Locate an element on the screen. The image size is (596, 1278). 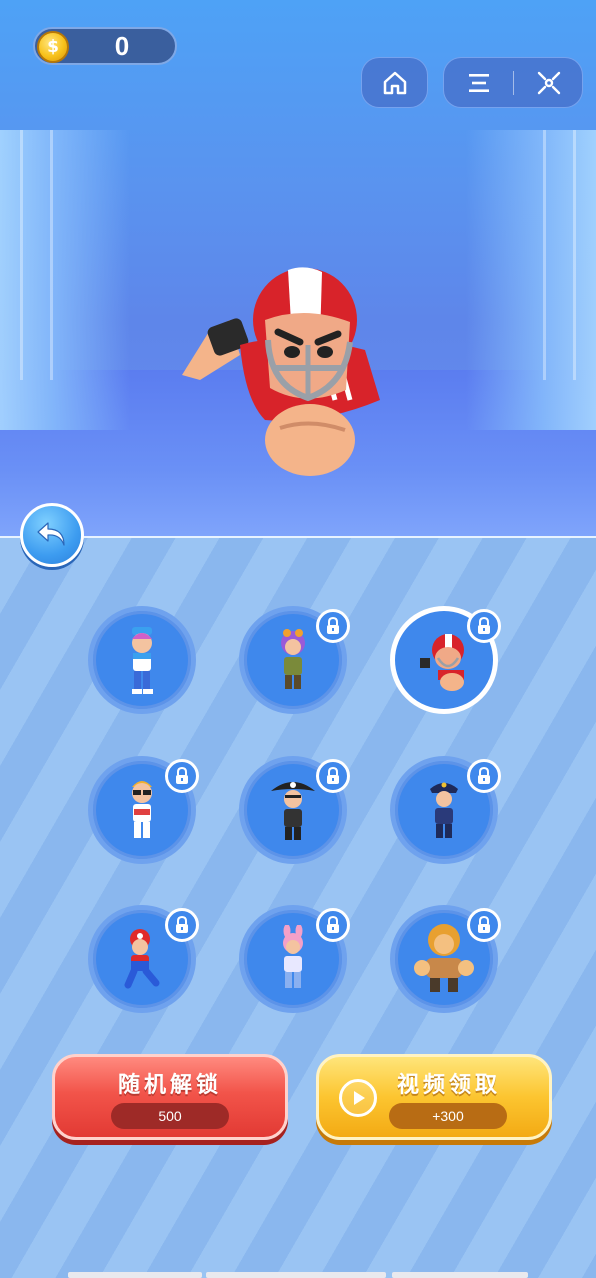
character-slot-red-cap-plumber is located at coordinates (143, 959).